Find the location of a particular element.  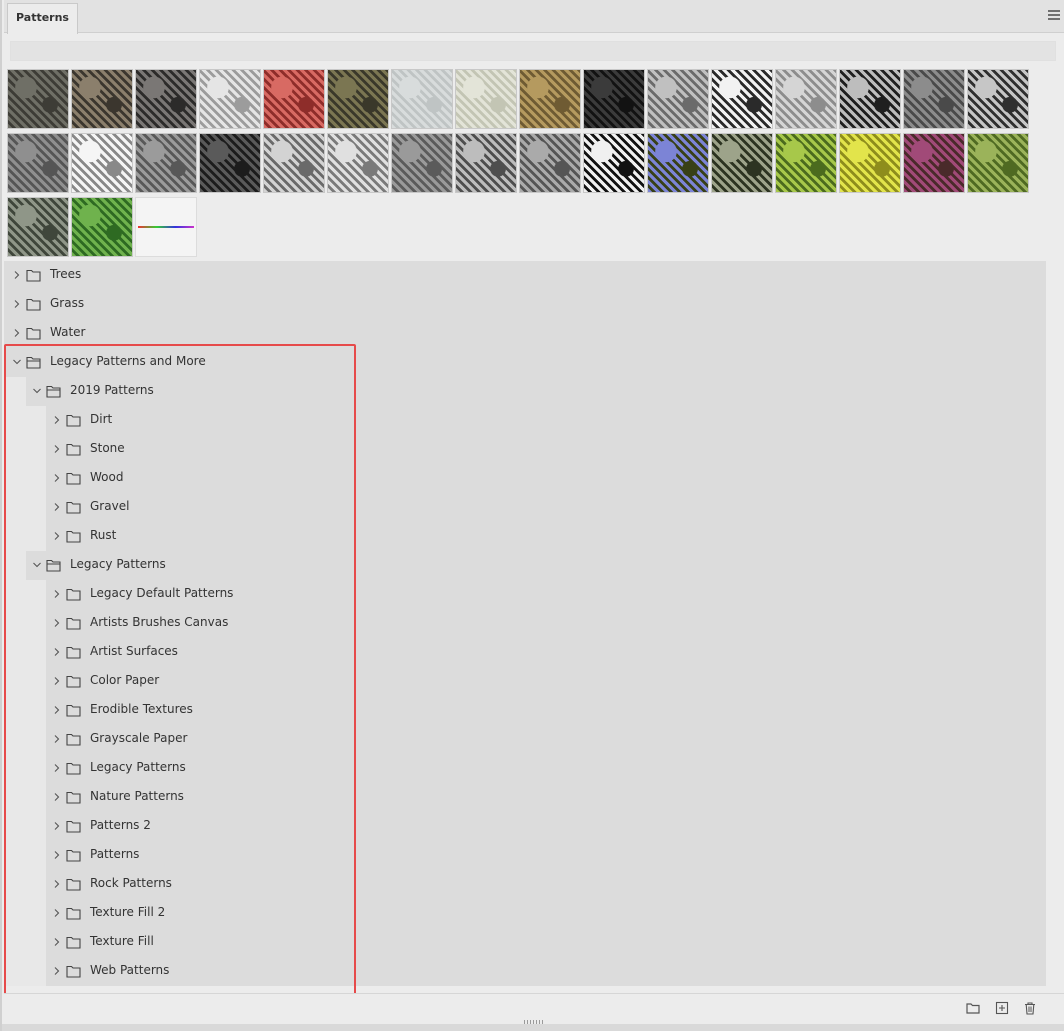

tree-item: Patterns 2 is located at coordinates (525, 826).